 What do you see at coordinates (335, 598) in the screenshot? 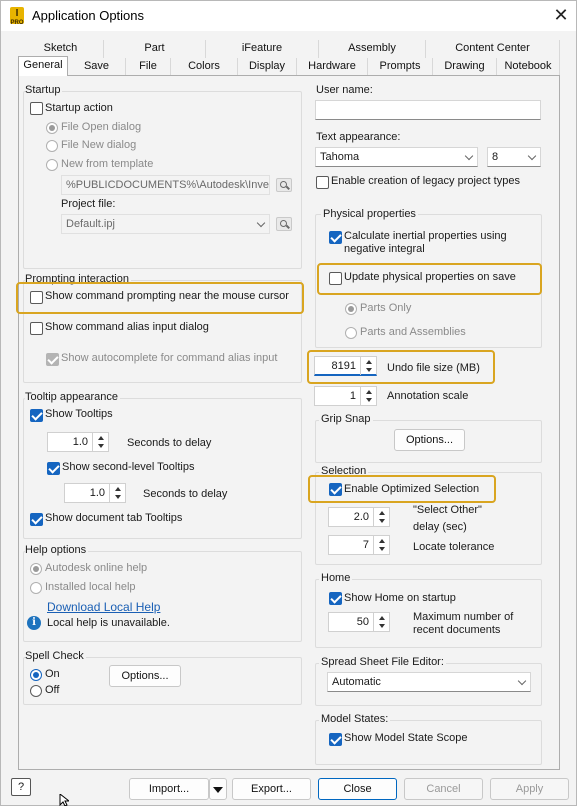
I see `show-home-checkbox` at bounding box center [335, 598].